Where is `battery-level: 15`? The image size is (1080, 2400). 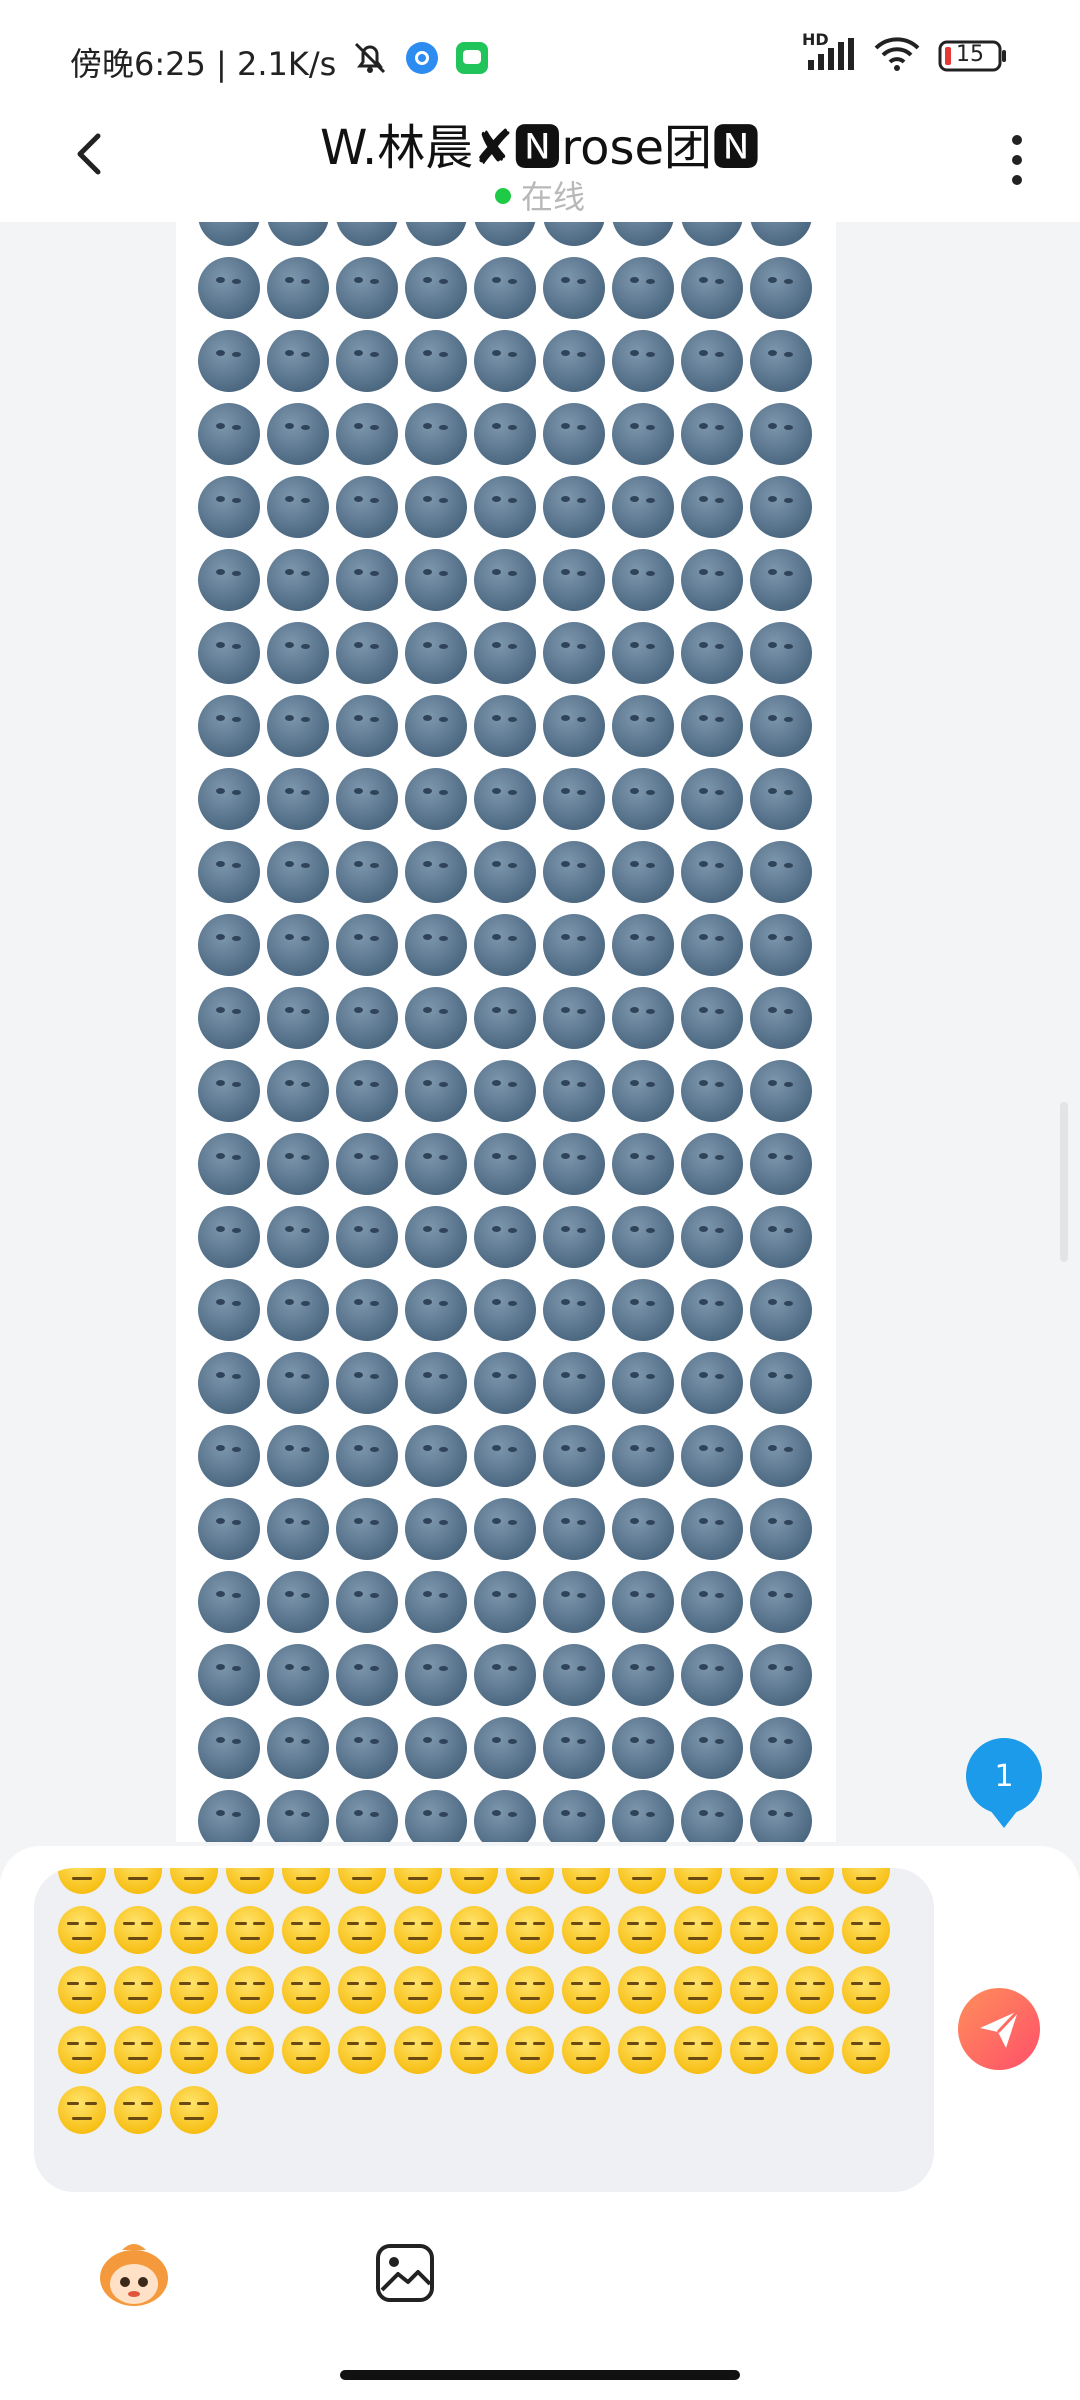
battery-level: 15 is located at coordinates (970, 54).